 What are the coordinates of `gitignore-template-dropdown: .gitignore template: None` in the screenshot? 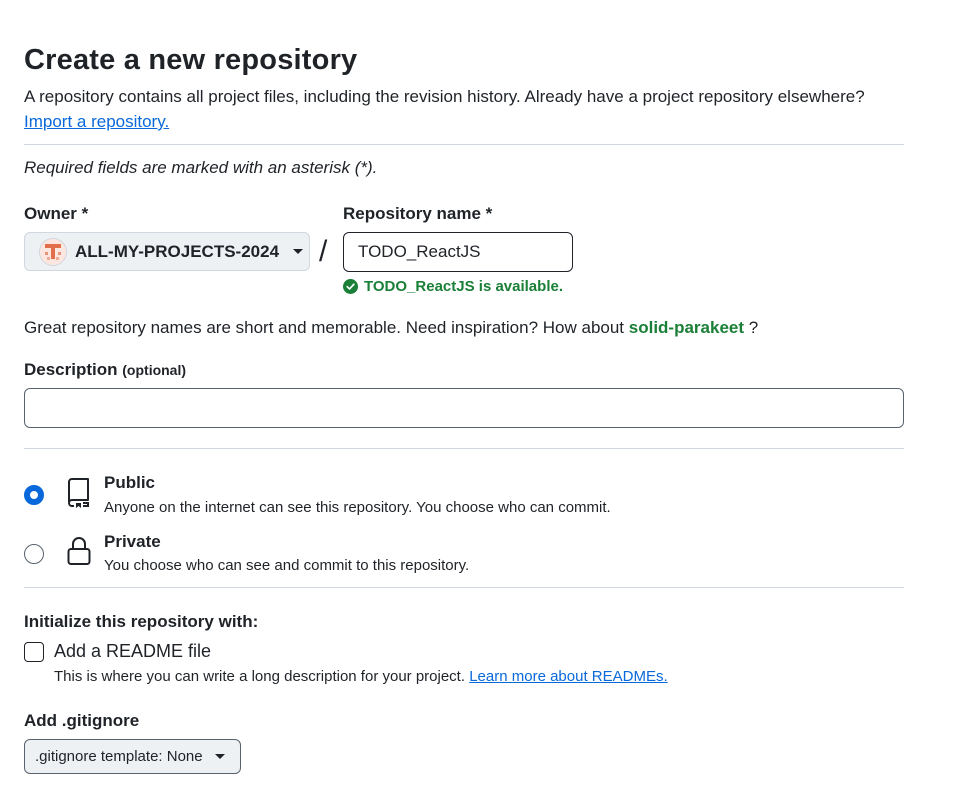 It's located at (132, 756).